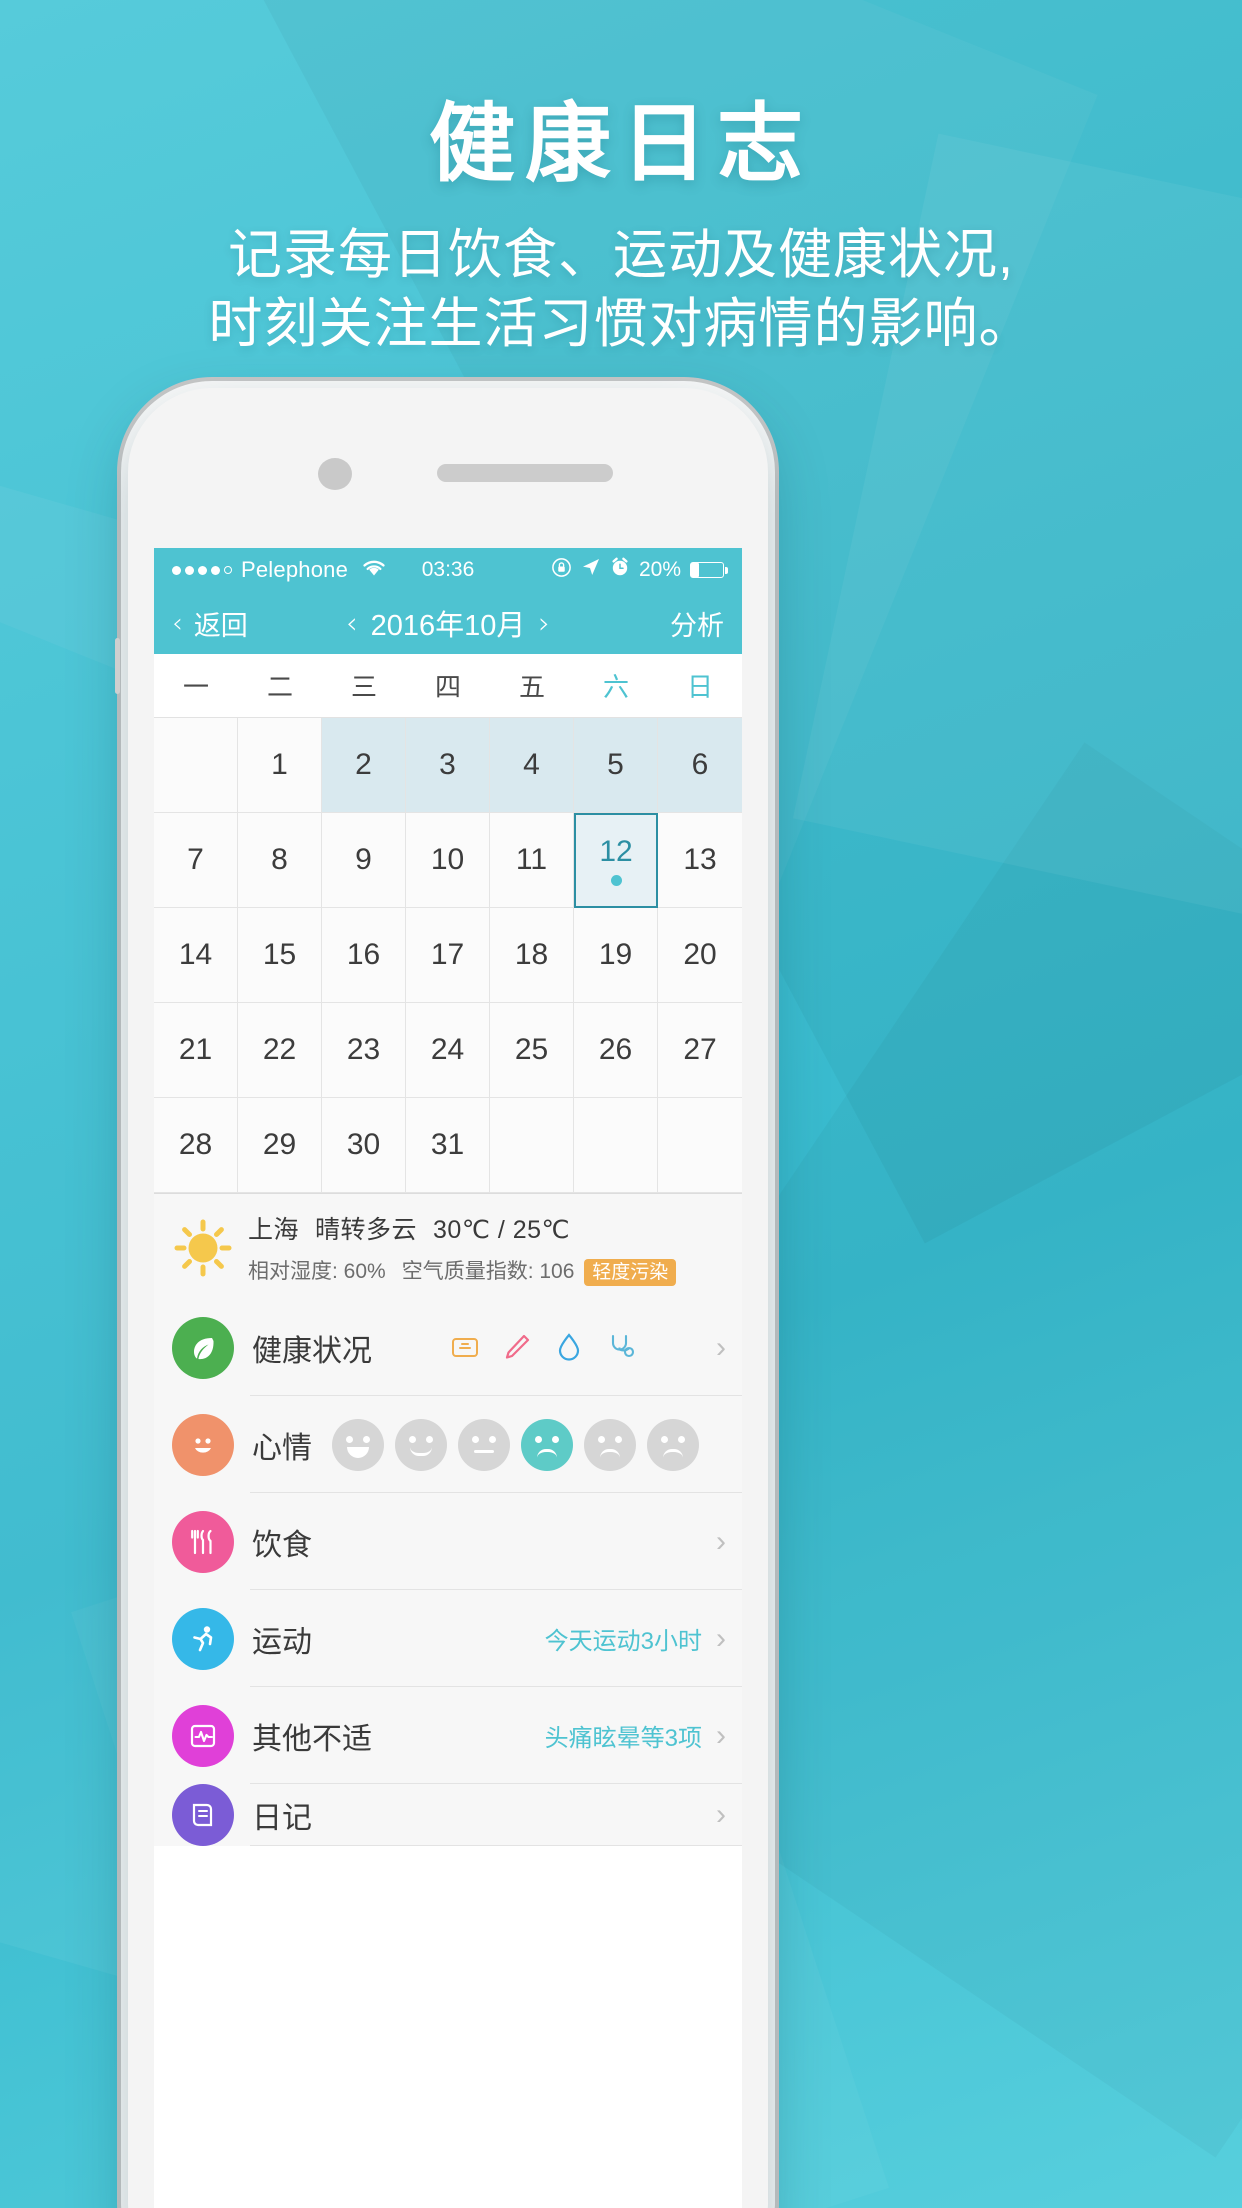 This screenshot has height=2208, width=1242. Describe the element at coordinates (623, 1738) in the screenshot. I see `list-item-value: 头痛眩晕等3项` at that location.